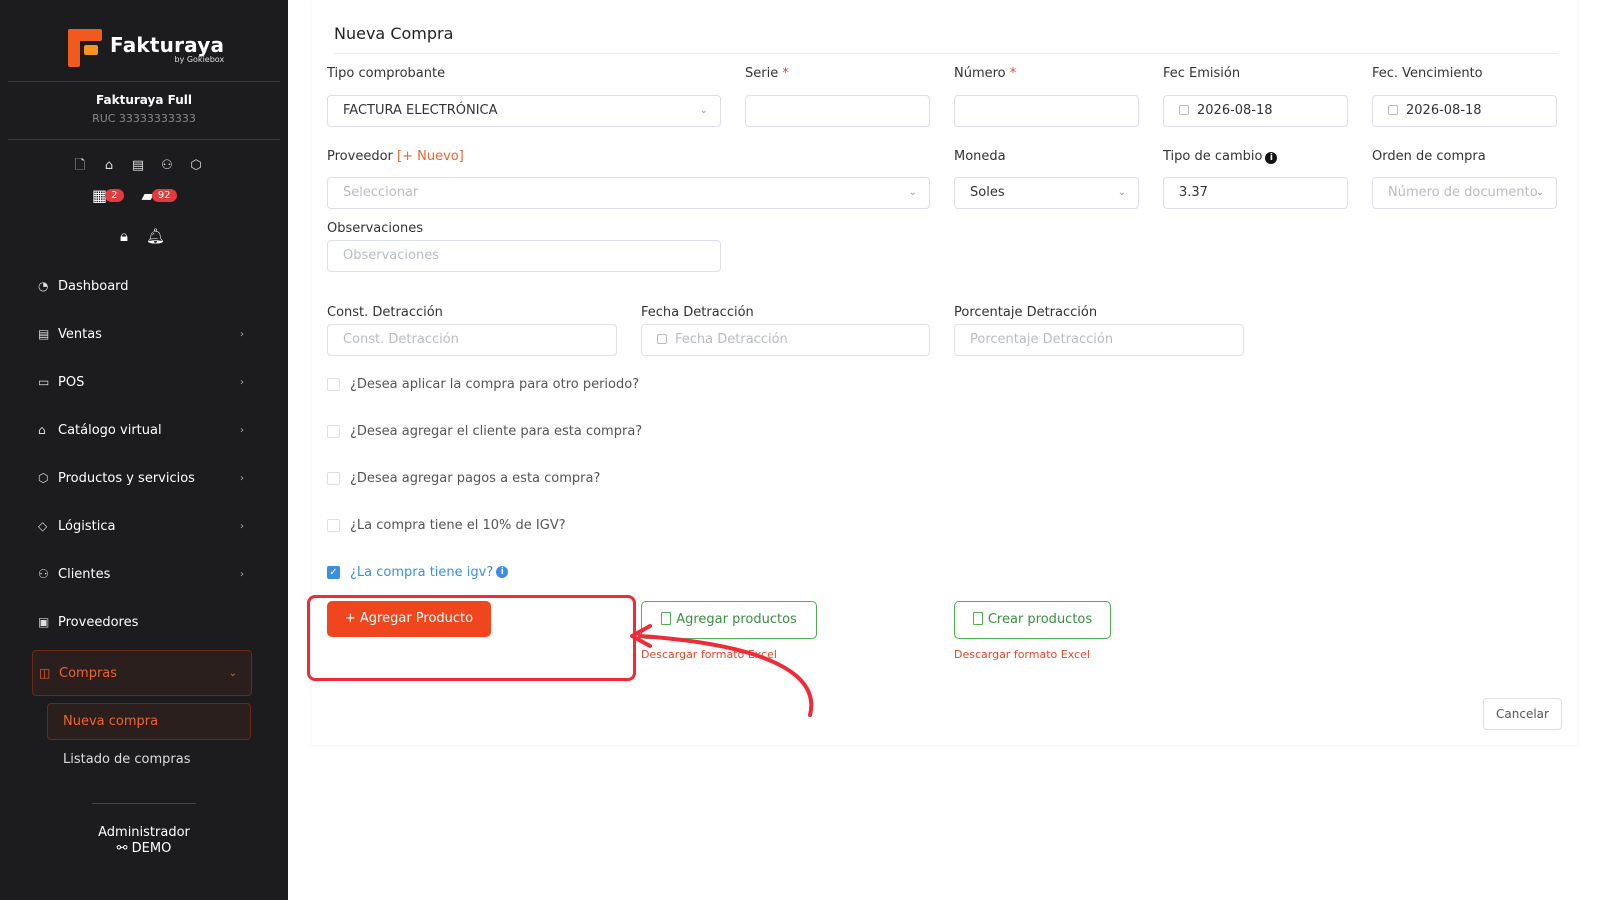 This screenshot has width=1600, height=900. What do you see at coordinates (148, 622) in the screenshot?
I see `sidebar-item-proveedores: ▣ Proveedores` at bounding box center [148, 622].